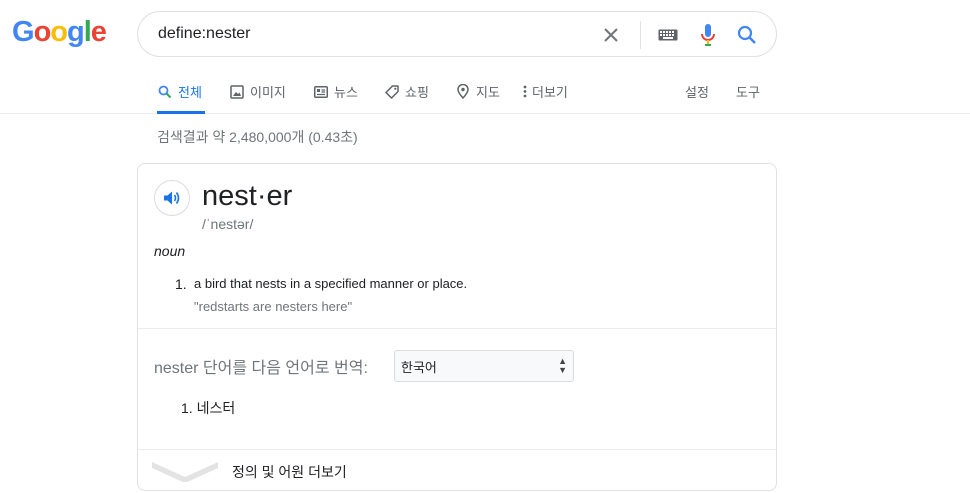  I want to click on logo-letter: e, so click(98, 32).